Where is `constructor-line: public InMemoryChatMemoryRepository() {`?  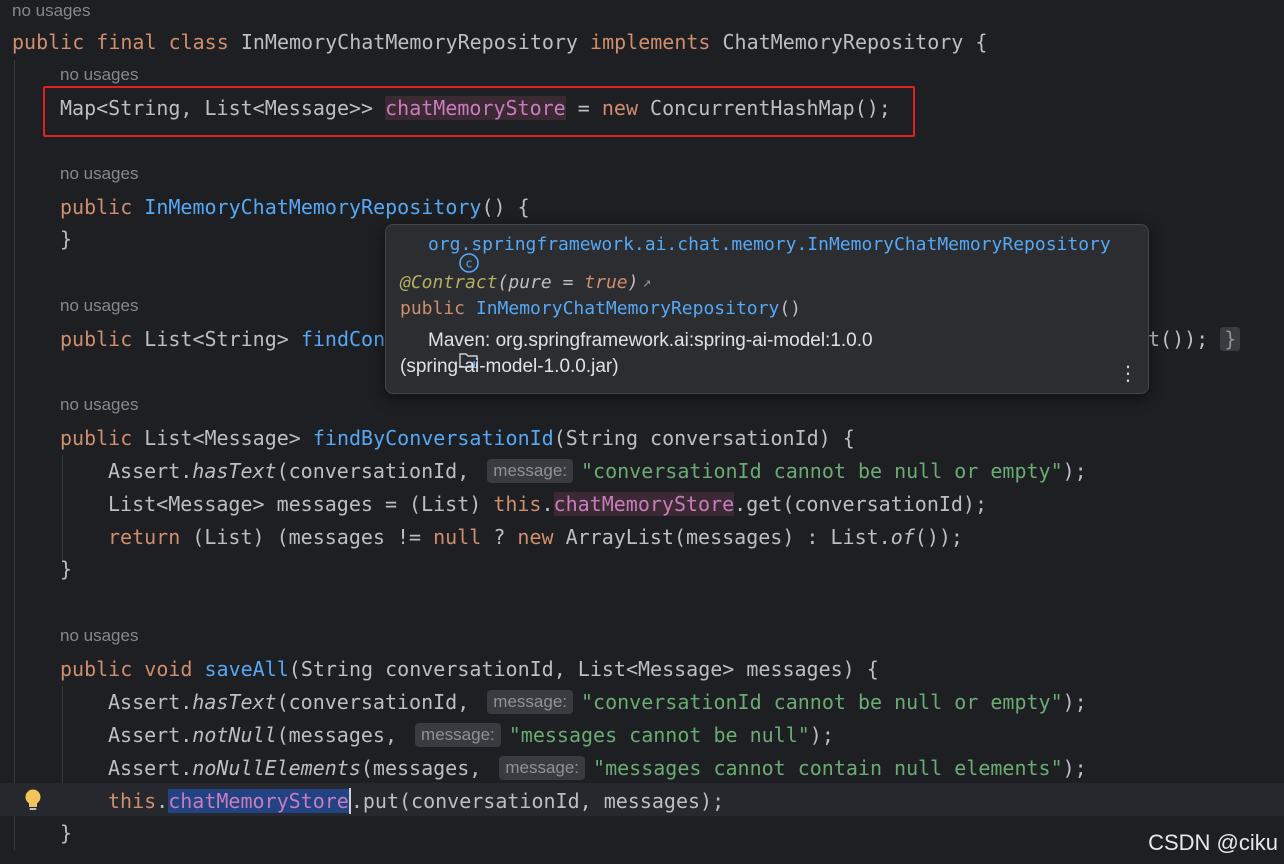
constructor-line: public InMemoryChatMemoryRepository() { is located at coordinates (295, 206).